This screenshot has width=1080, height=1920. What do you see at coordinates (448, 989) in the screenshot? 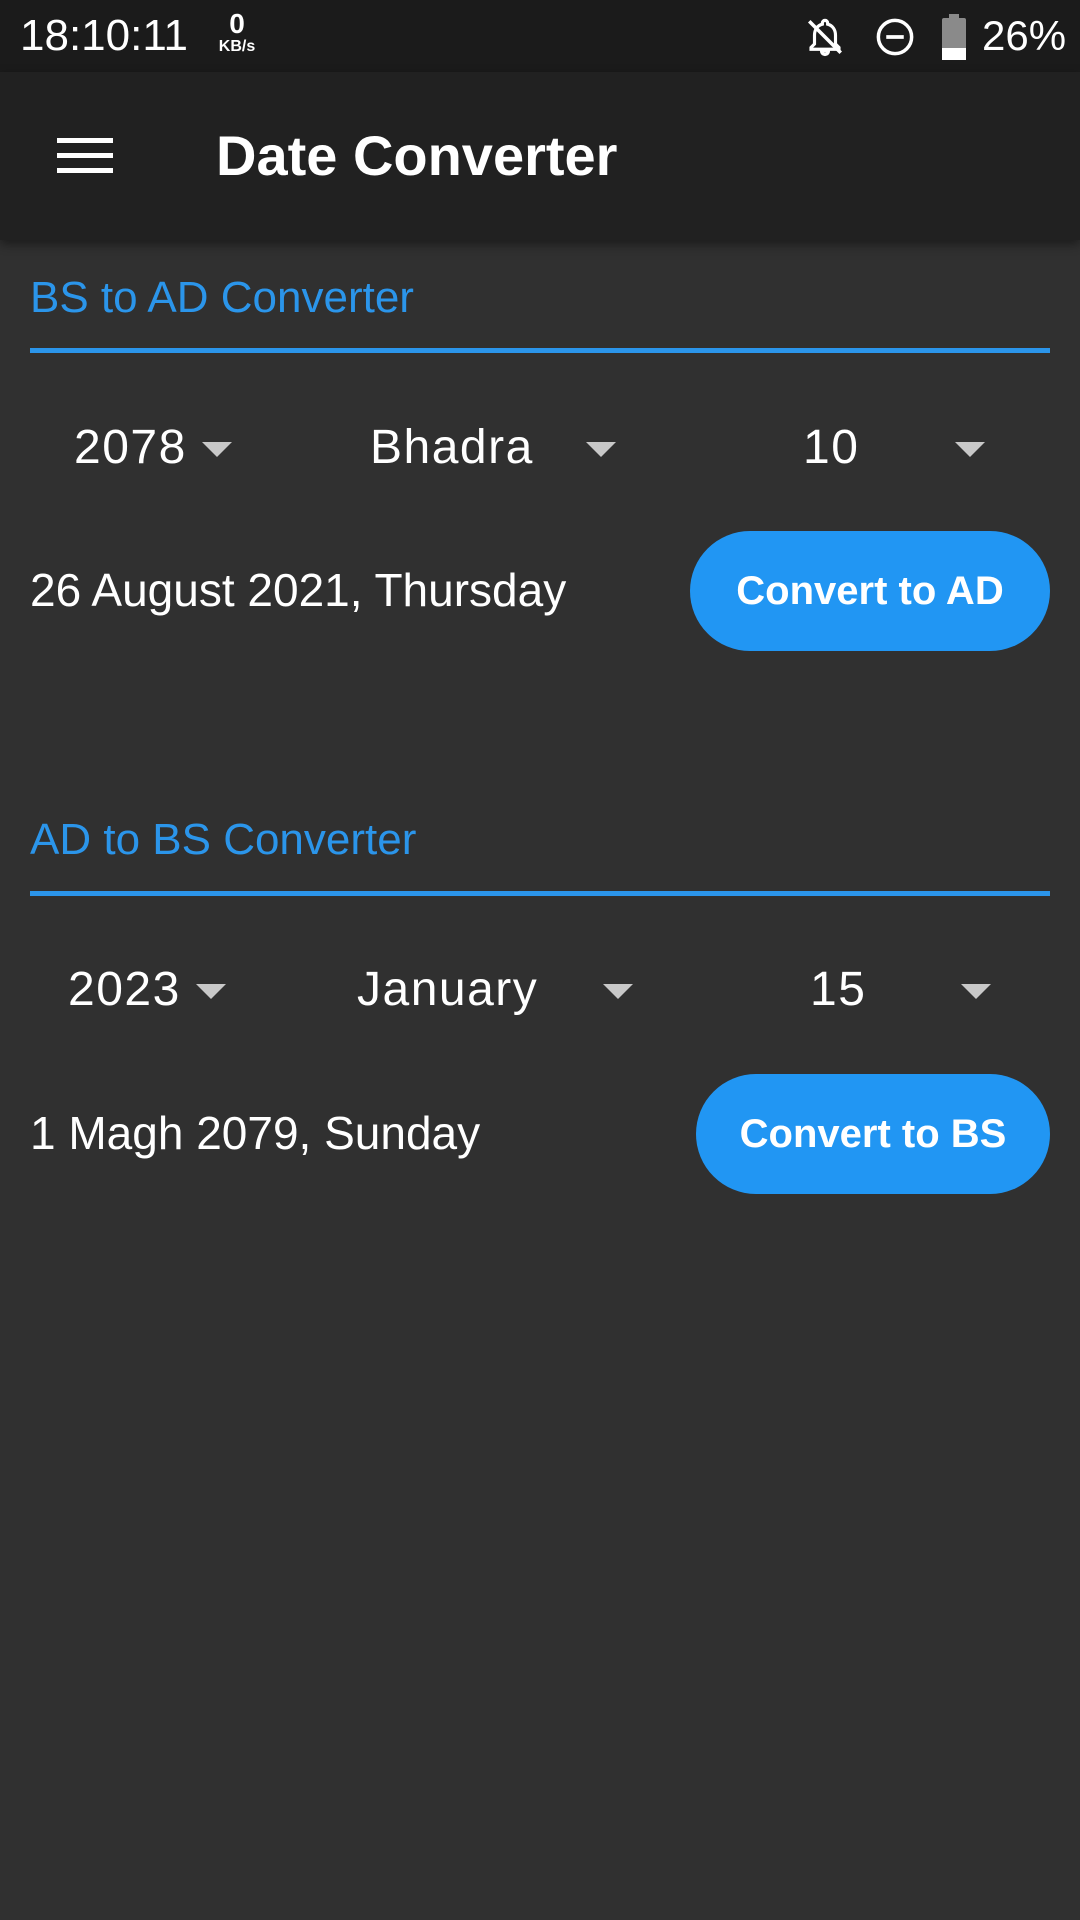
I see `ad-month-value: January` at bounding box center [448, 989].